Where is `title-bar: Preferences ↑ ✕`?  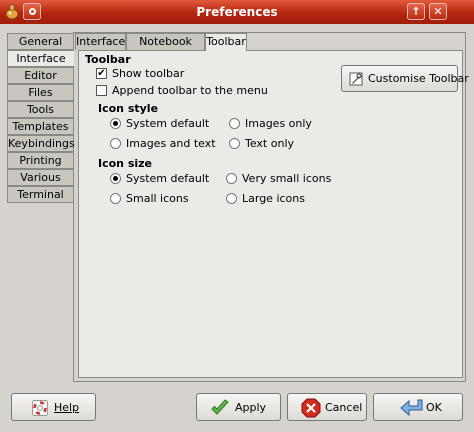
title-bar: Preferences ↑ ✕ is located at coordinates (237, 12).